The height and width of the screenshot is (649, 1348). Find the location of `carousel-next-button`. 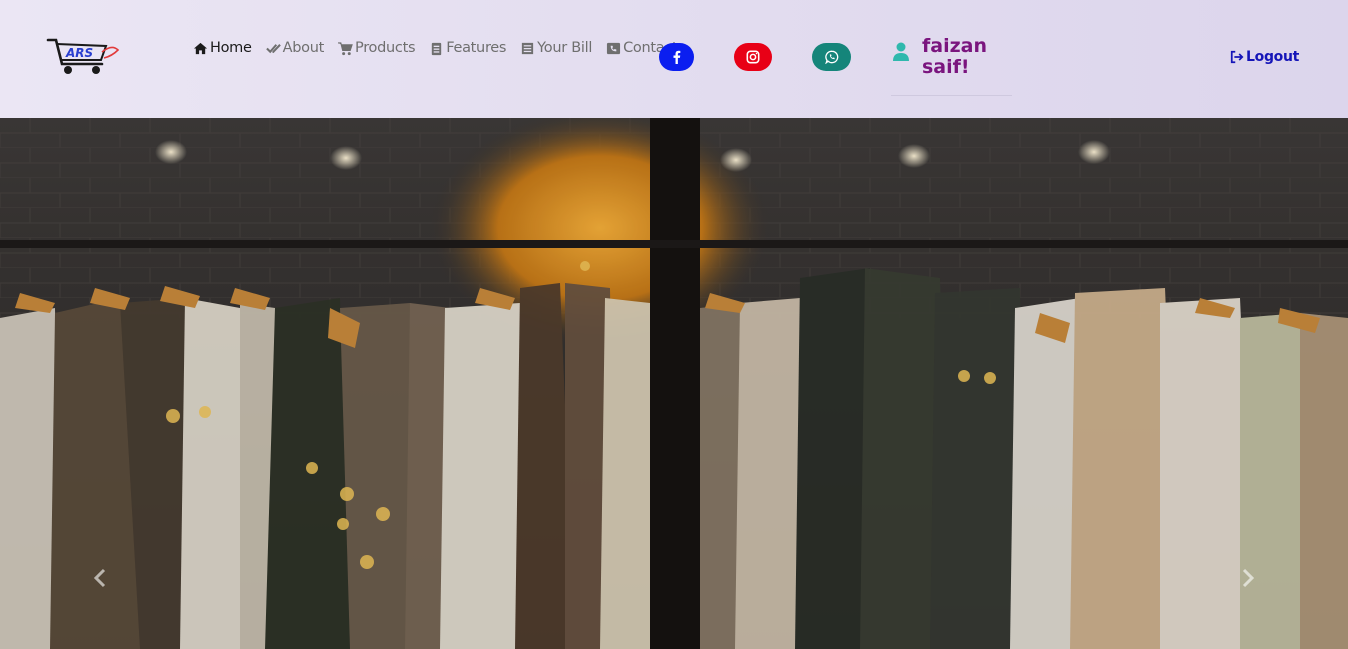

carousel-next-button is located at coordinates (1248, 578).